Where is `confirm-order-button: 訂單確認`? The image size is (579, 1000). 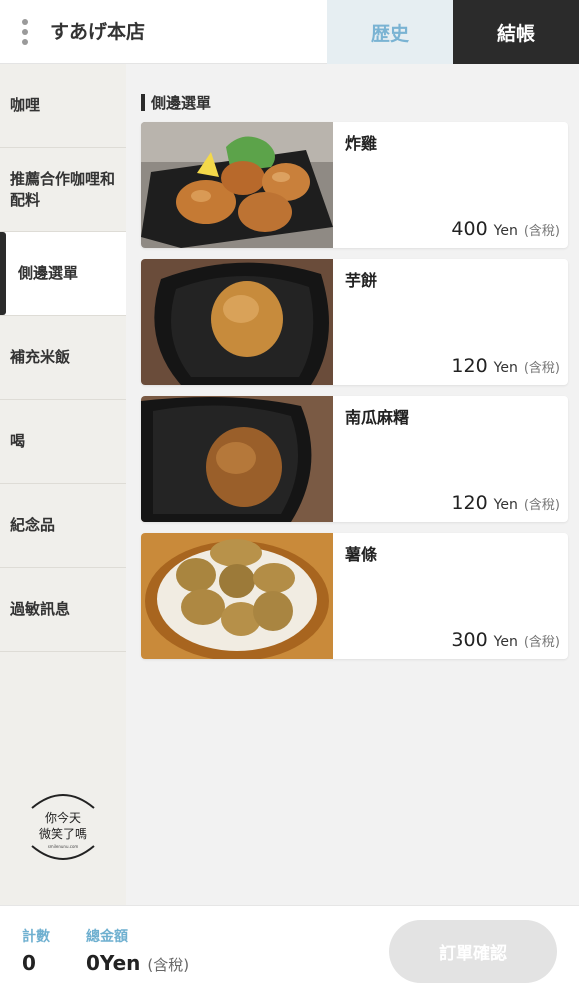
confirm-order-button: 訂單確認 is located at coordinates (473, 951).